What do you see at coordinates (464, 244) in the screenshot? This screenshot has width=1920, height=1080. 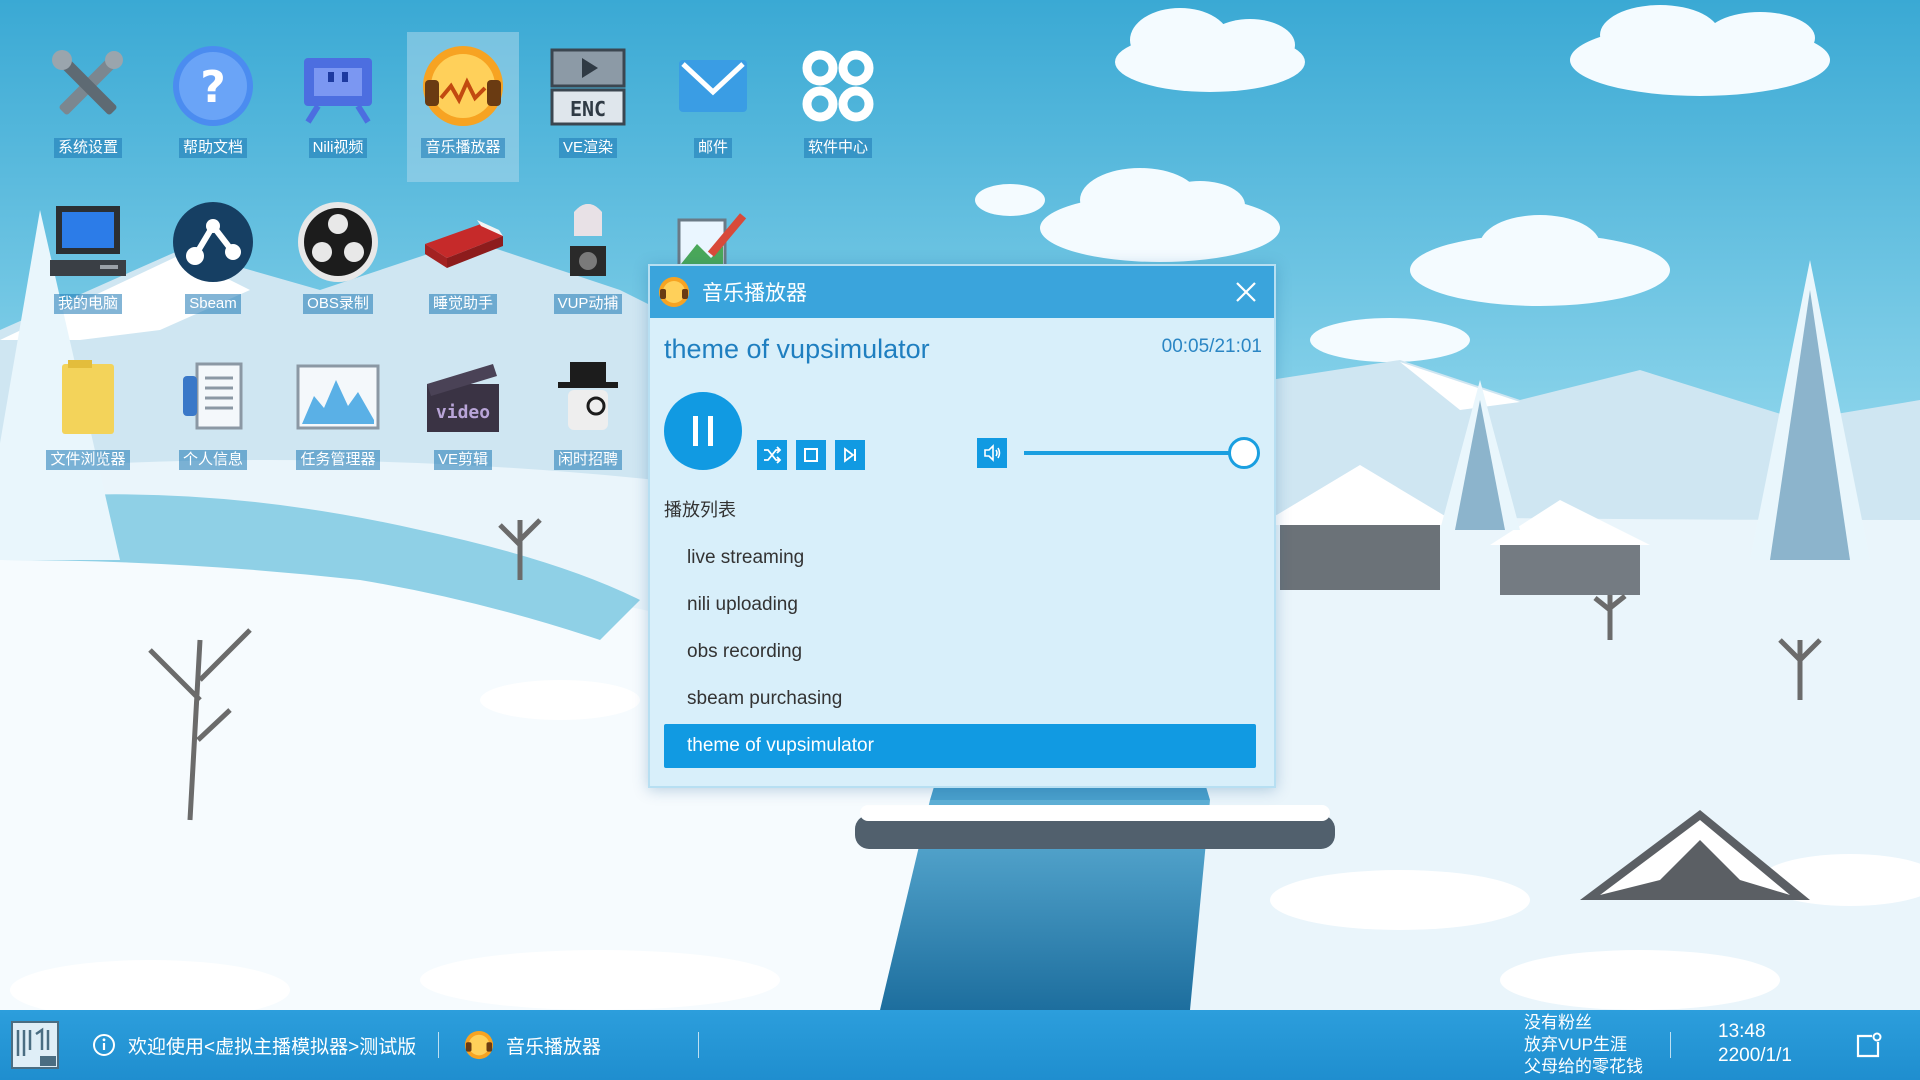 I see `bed-icon` at bounding box center [464, 244].